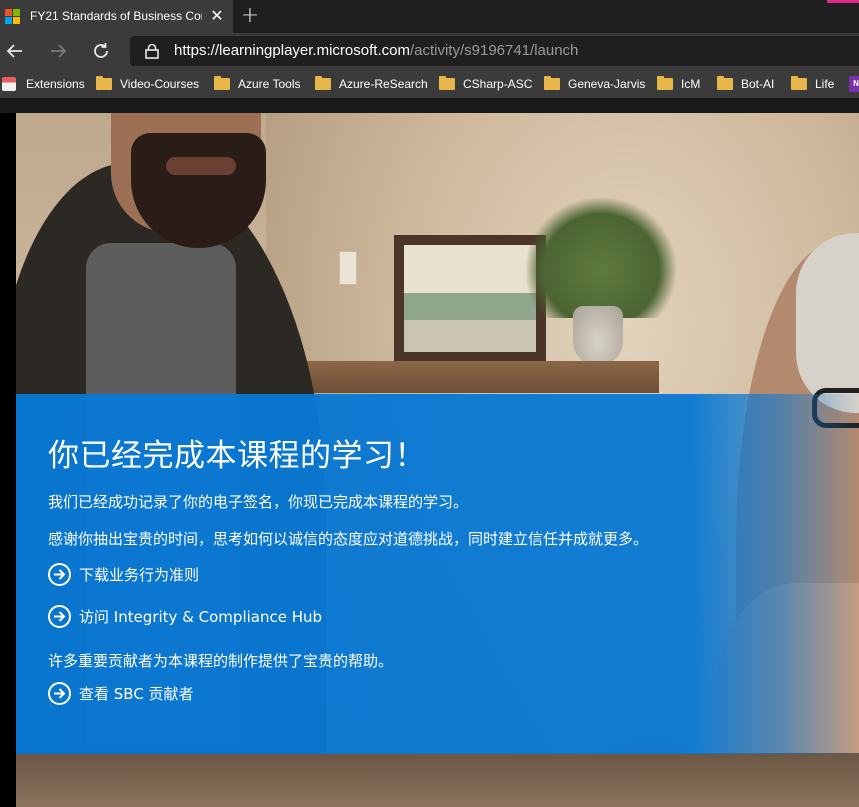 This screenshot has width=859, height=807. Describe the element at coordinates (348, 268) in the screenshot. I see `wall-switch` at that location.